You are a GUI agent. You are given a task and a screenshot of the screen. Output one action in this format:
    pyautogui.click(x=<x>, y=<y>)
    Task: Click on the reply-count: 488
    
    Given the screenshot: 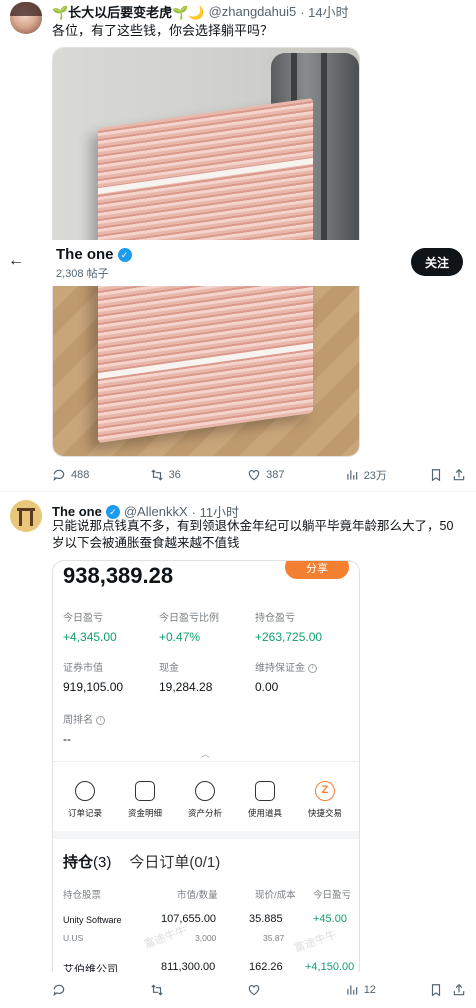 What is the action you would take?
    pyautogui.click(x=80, y=475)
    